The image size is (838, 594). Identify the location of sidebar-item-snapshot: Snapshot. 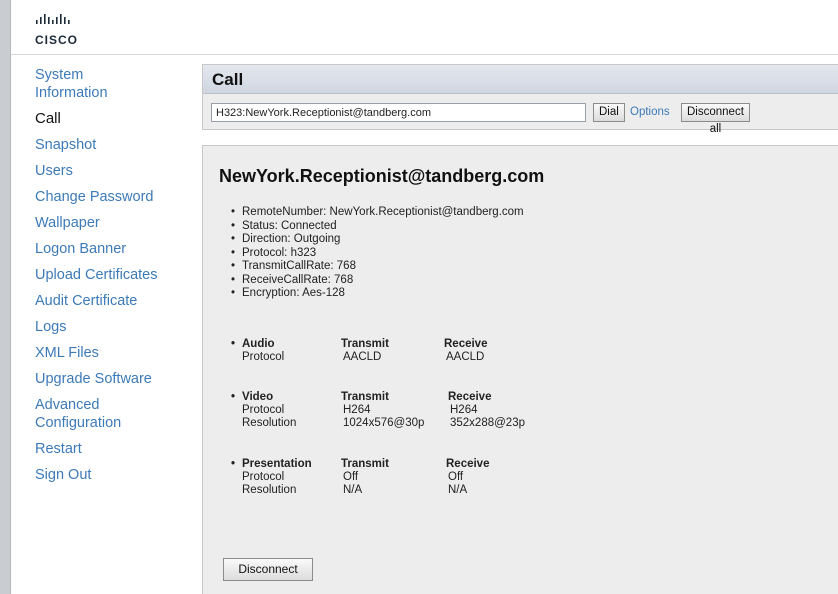
(110, 145).